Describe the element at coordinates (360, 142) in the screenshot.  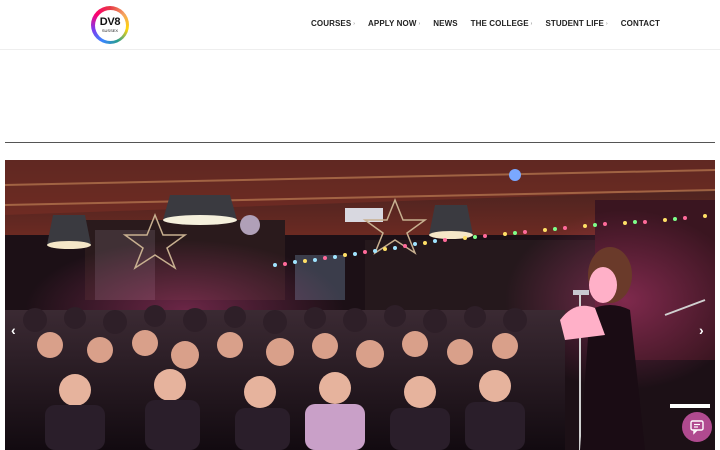
I see `section-divider` at that location.